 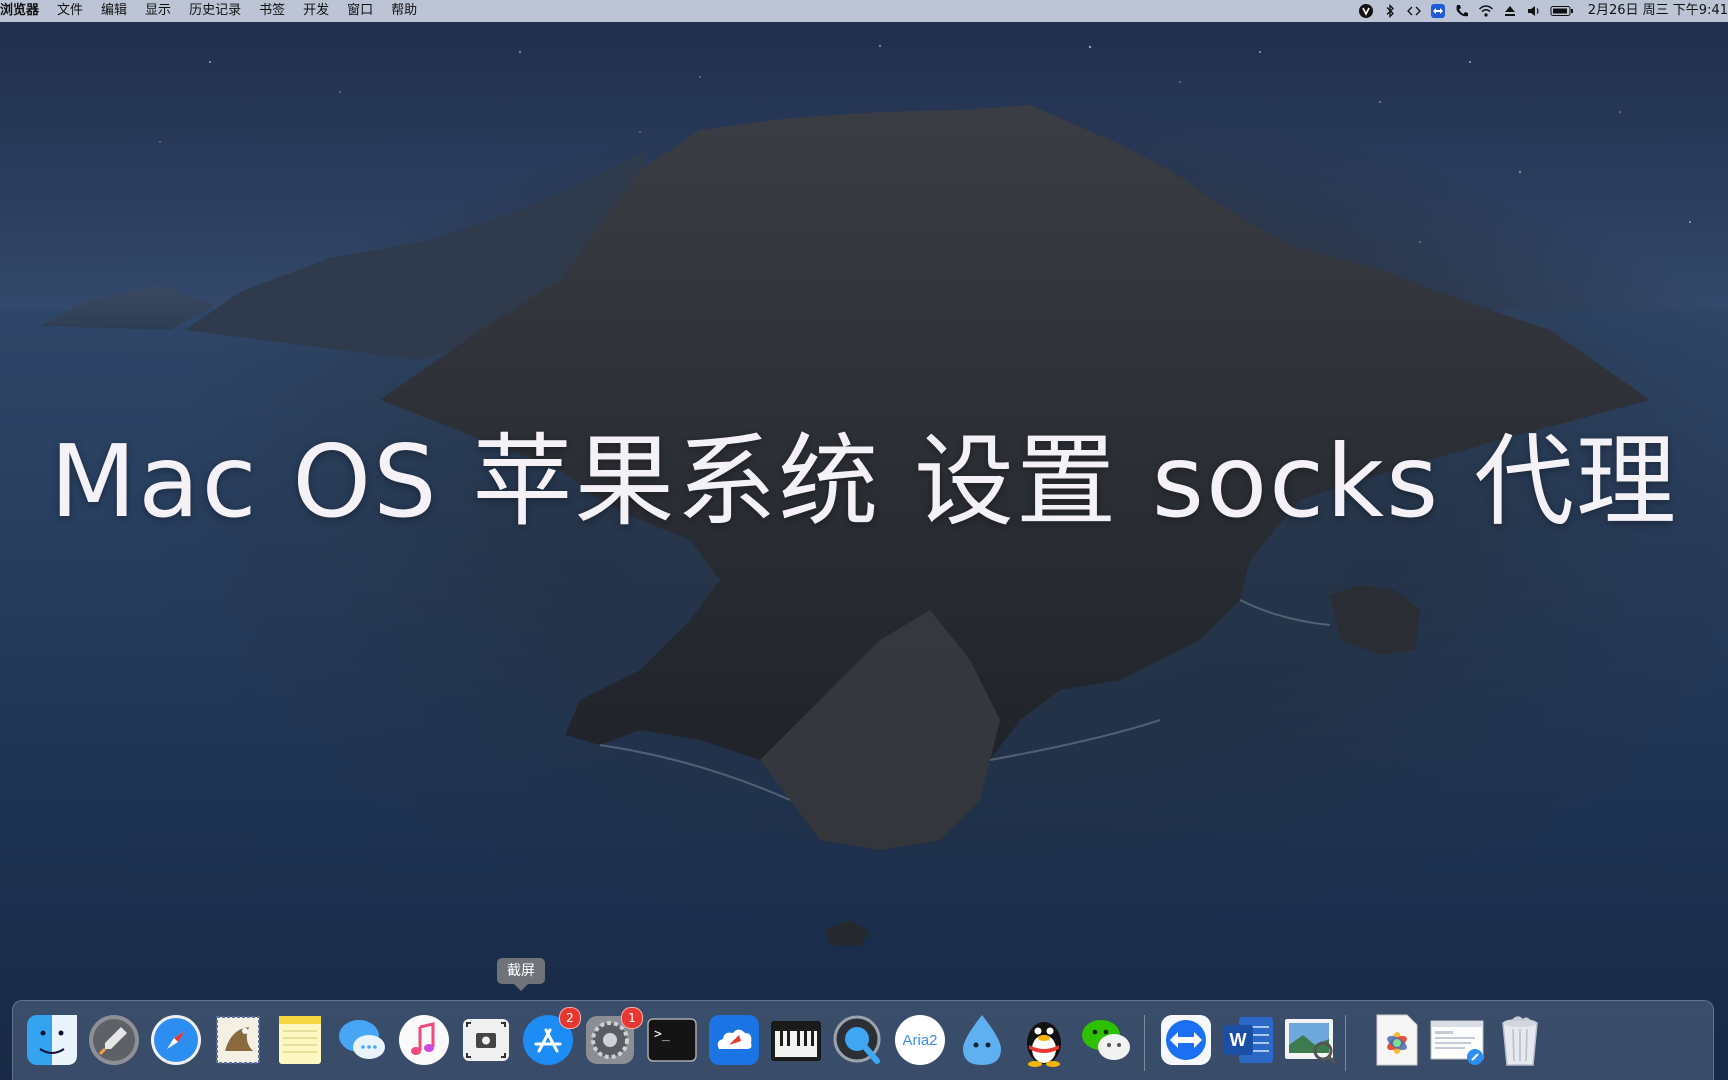 What do you see at coordinates (550, 1038) in the screenshot?
I see `dock-app-store: 2` at bounding box center [550, 1038].